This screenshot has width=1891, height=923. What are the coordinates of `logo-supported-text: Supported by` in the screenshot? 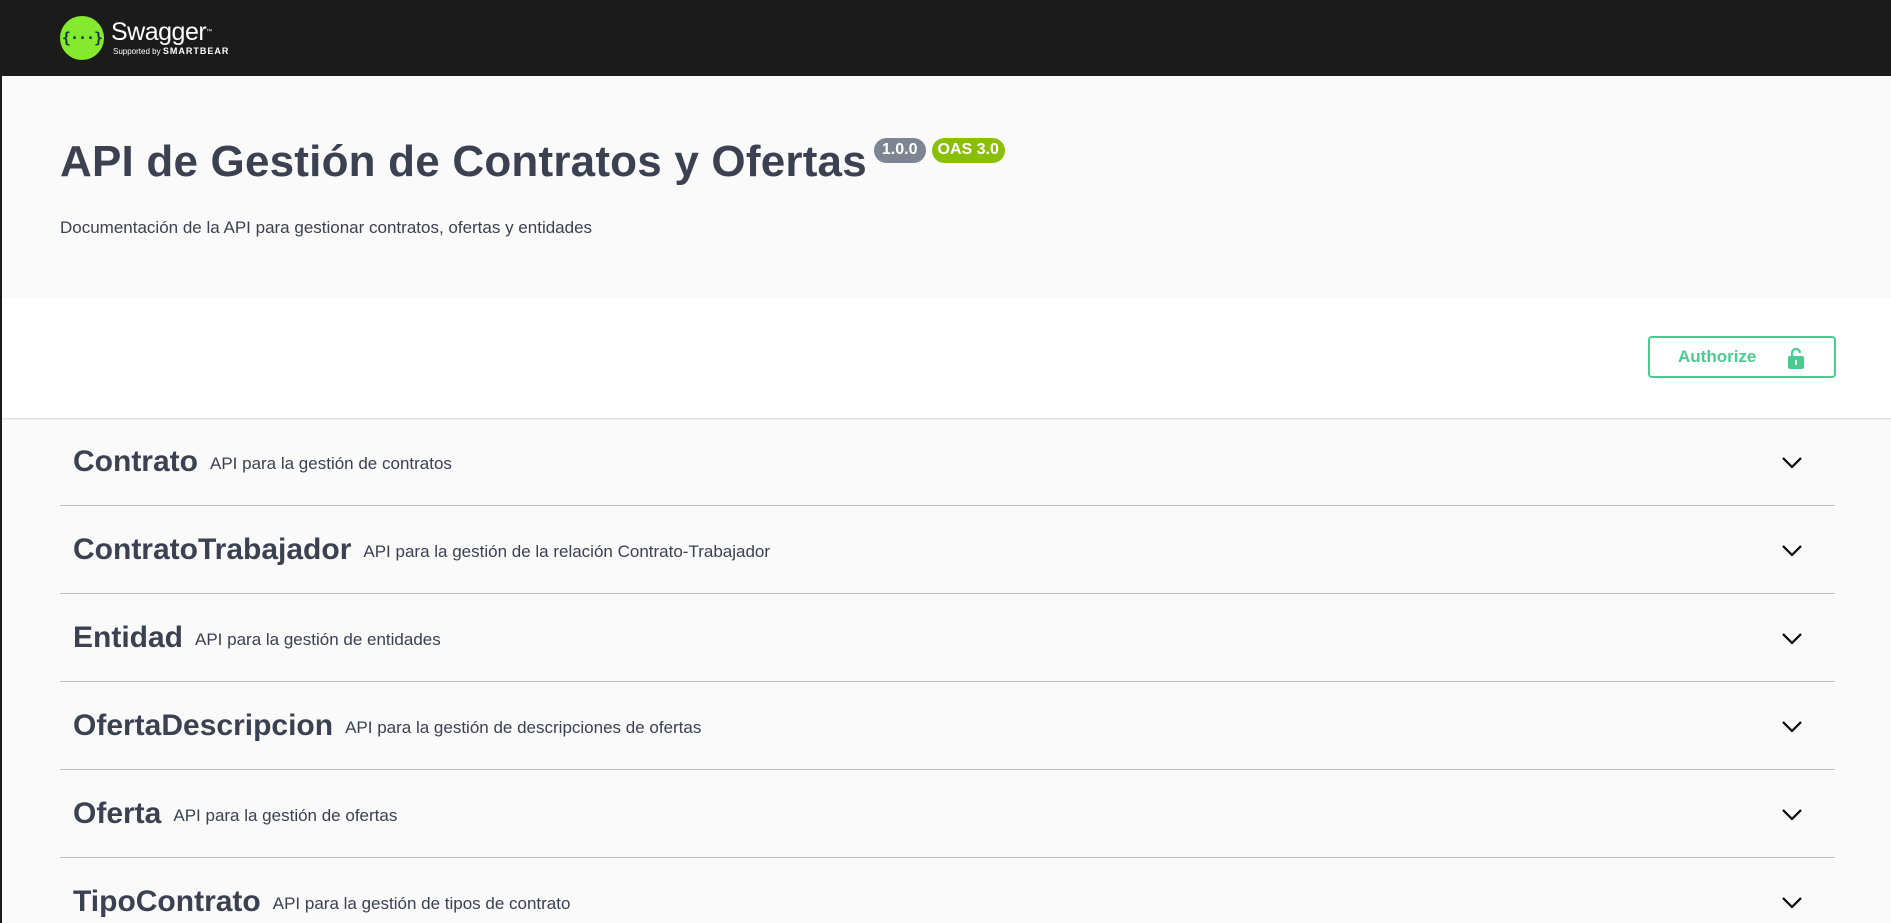 It's located at (137, 51).